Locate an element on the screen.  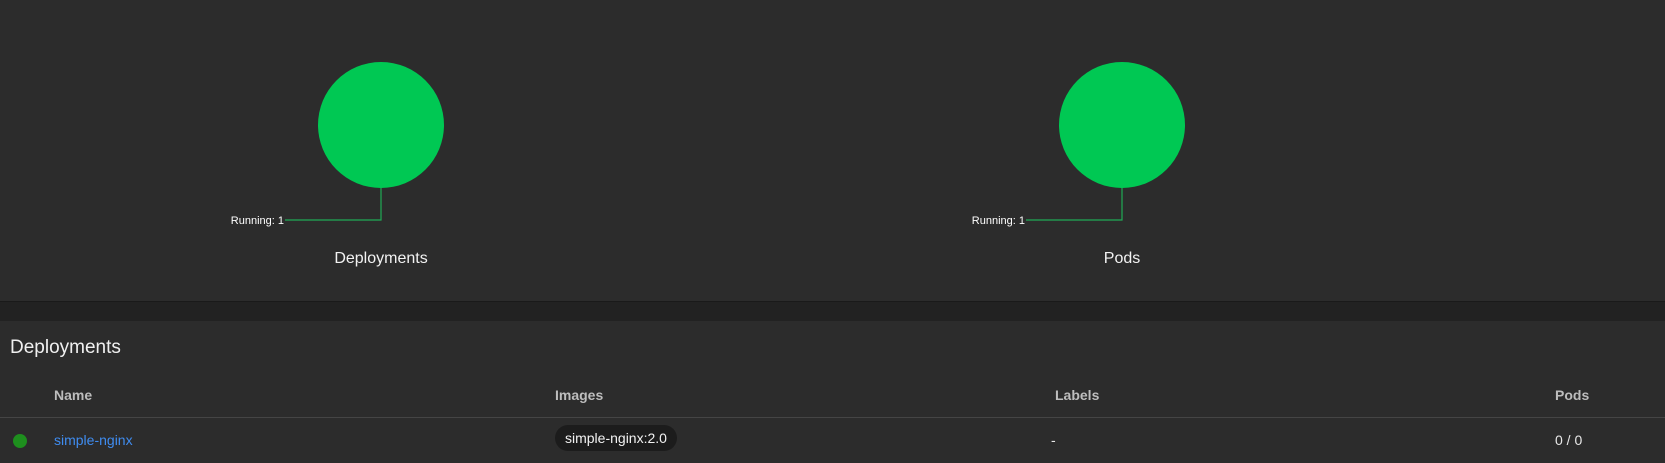
column-header-pods: Pods is located at coordinates (1572, 395).